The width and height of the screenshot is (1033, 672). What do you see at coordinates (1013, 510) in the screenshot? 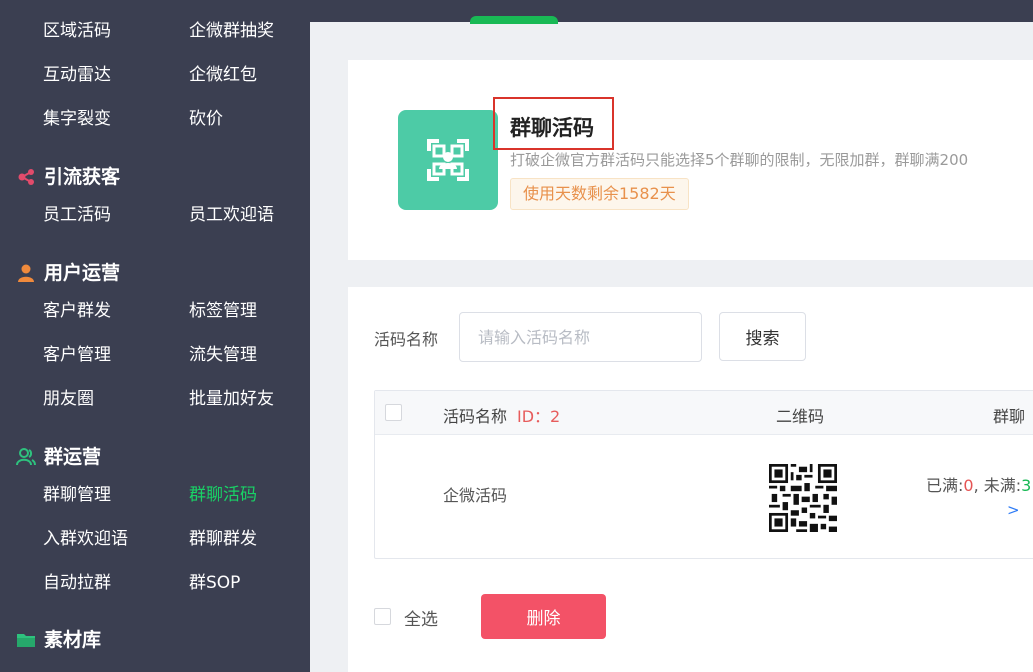
I see `group-detail-link: >` at bounding box center [1013, 510].